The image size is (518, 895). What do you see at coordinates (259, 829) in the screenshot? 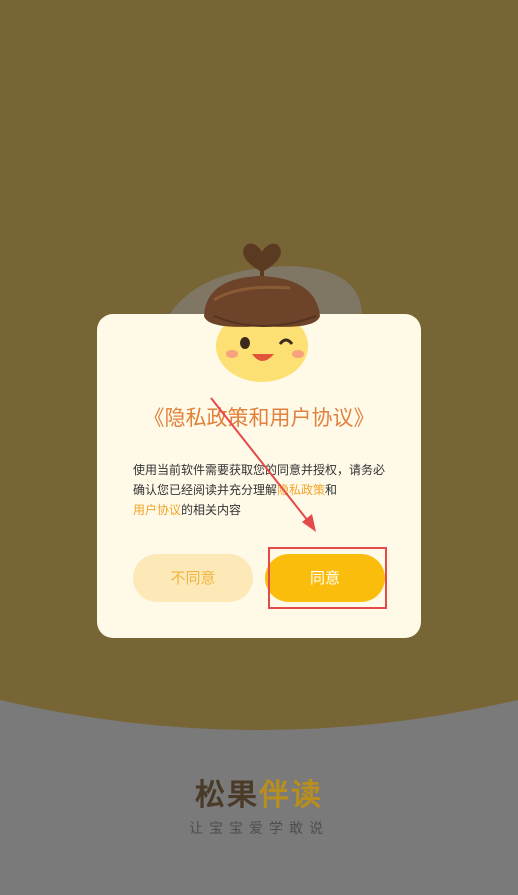
I see `brand-slogan: 让宝宝爱学敢说` at bounding box center [259, 829].